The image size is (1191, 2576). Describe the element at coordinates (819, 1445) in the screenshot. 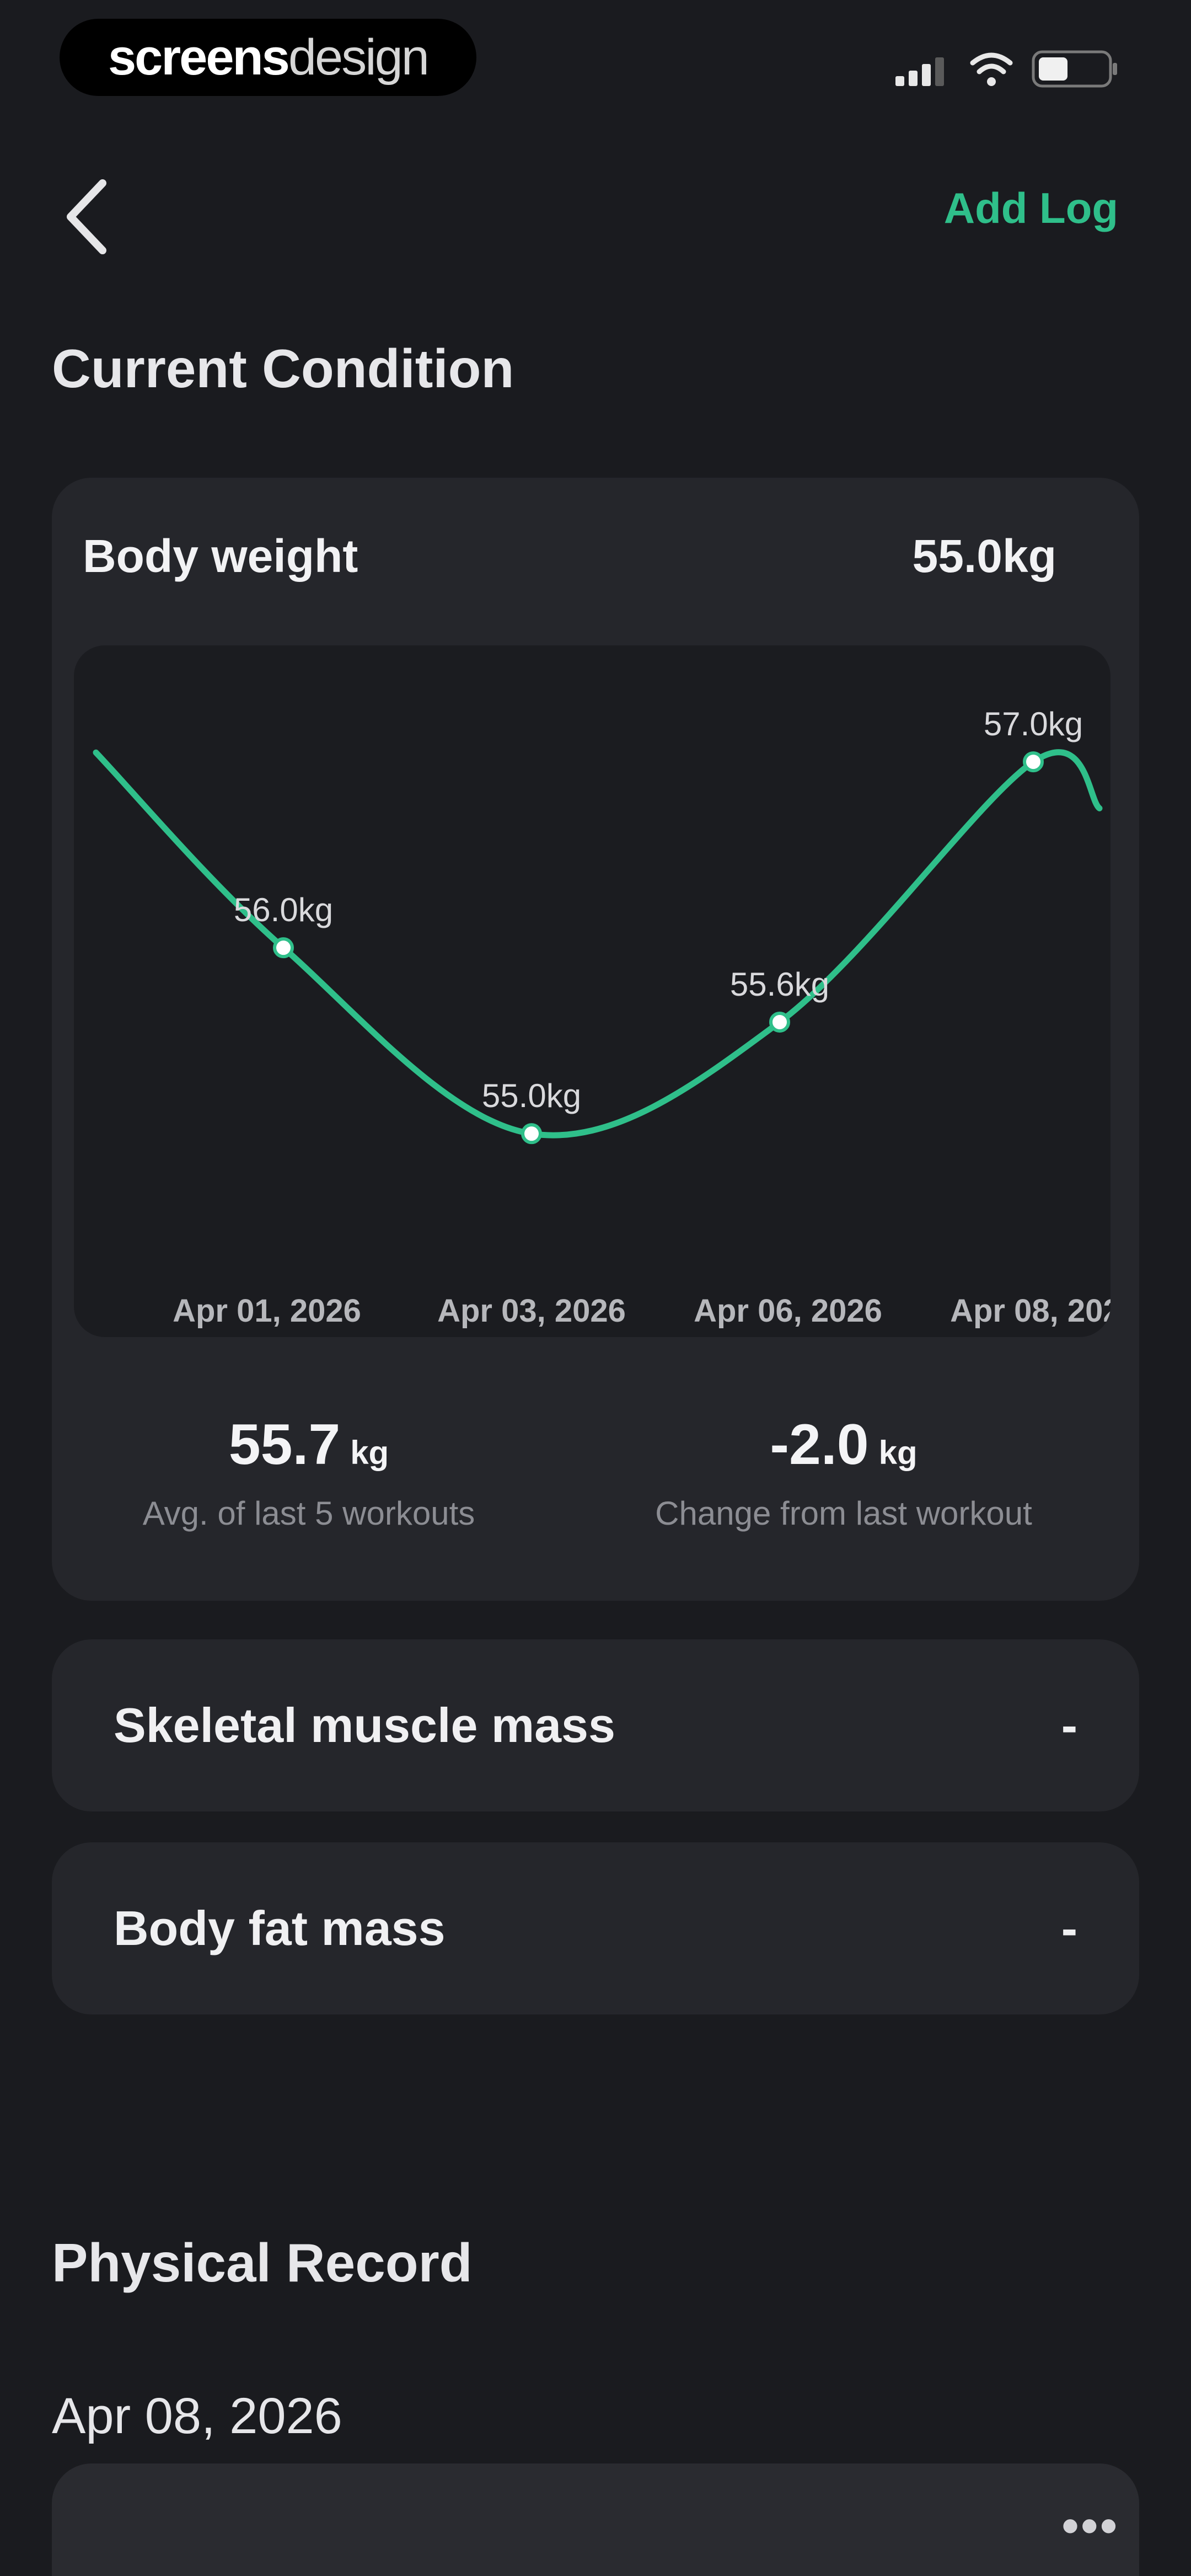

I see `weight-change-value: -2.0` at that location.